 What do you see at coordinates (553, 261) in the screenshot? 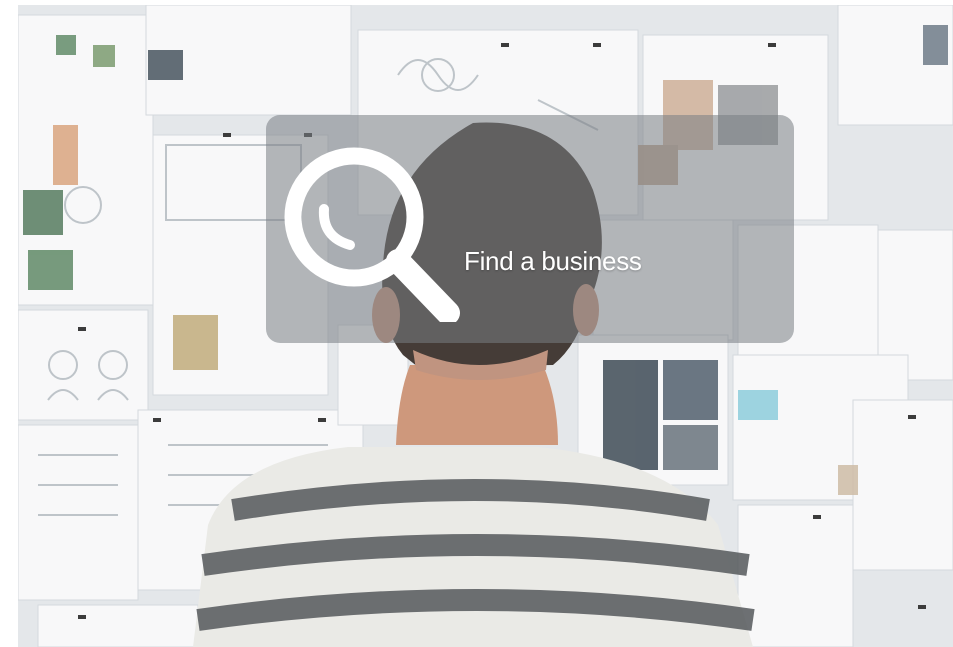
I see `find-business-label: Find a business` at bounding box center [553, 261].